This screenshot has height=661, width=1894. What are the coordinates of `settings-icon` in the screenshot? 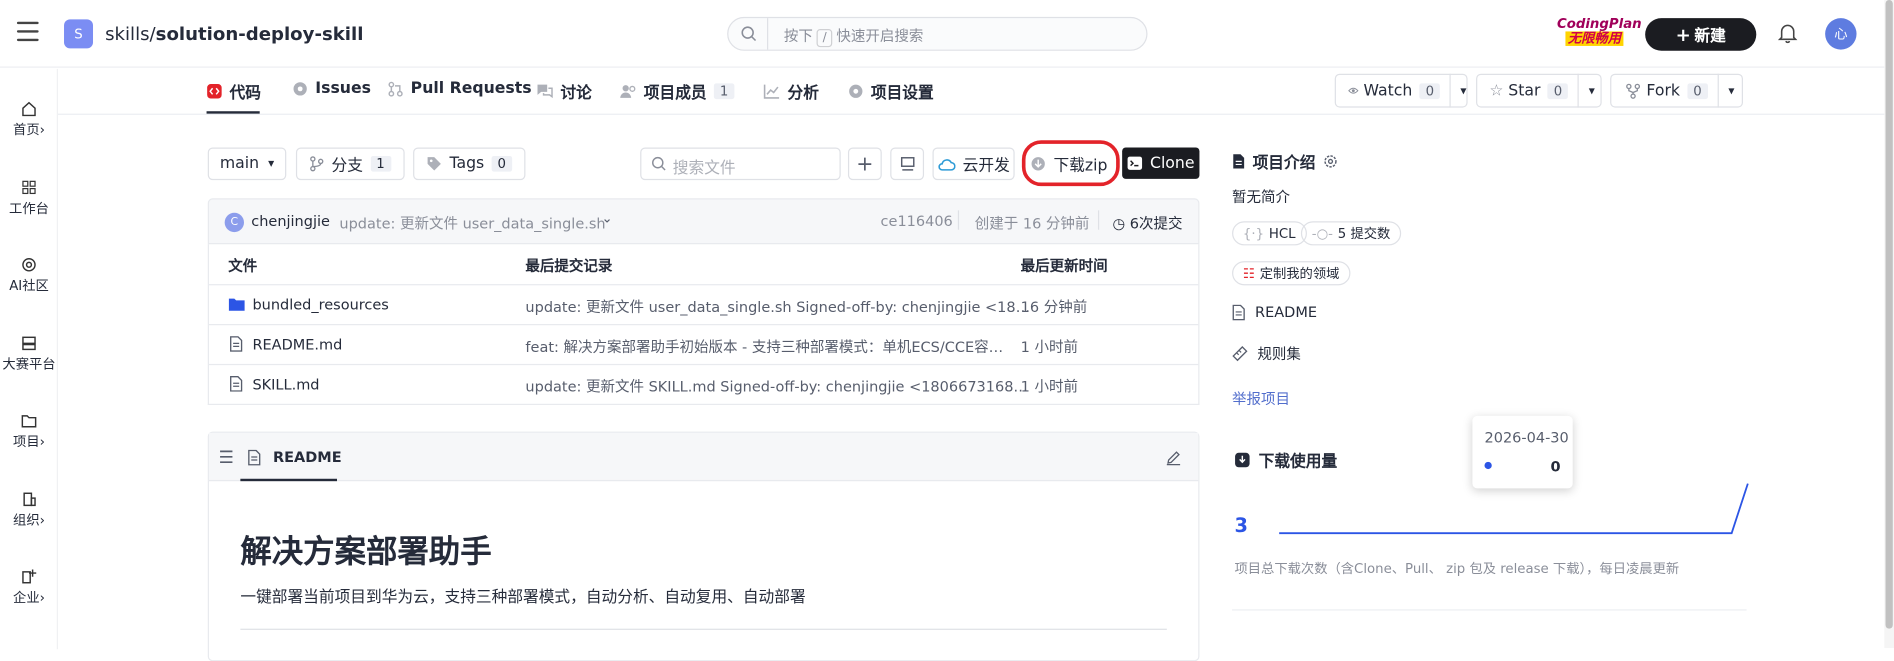 It's located at (856, 91).